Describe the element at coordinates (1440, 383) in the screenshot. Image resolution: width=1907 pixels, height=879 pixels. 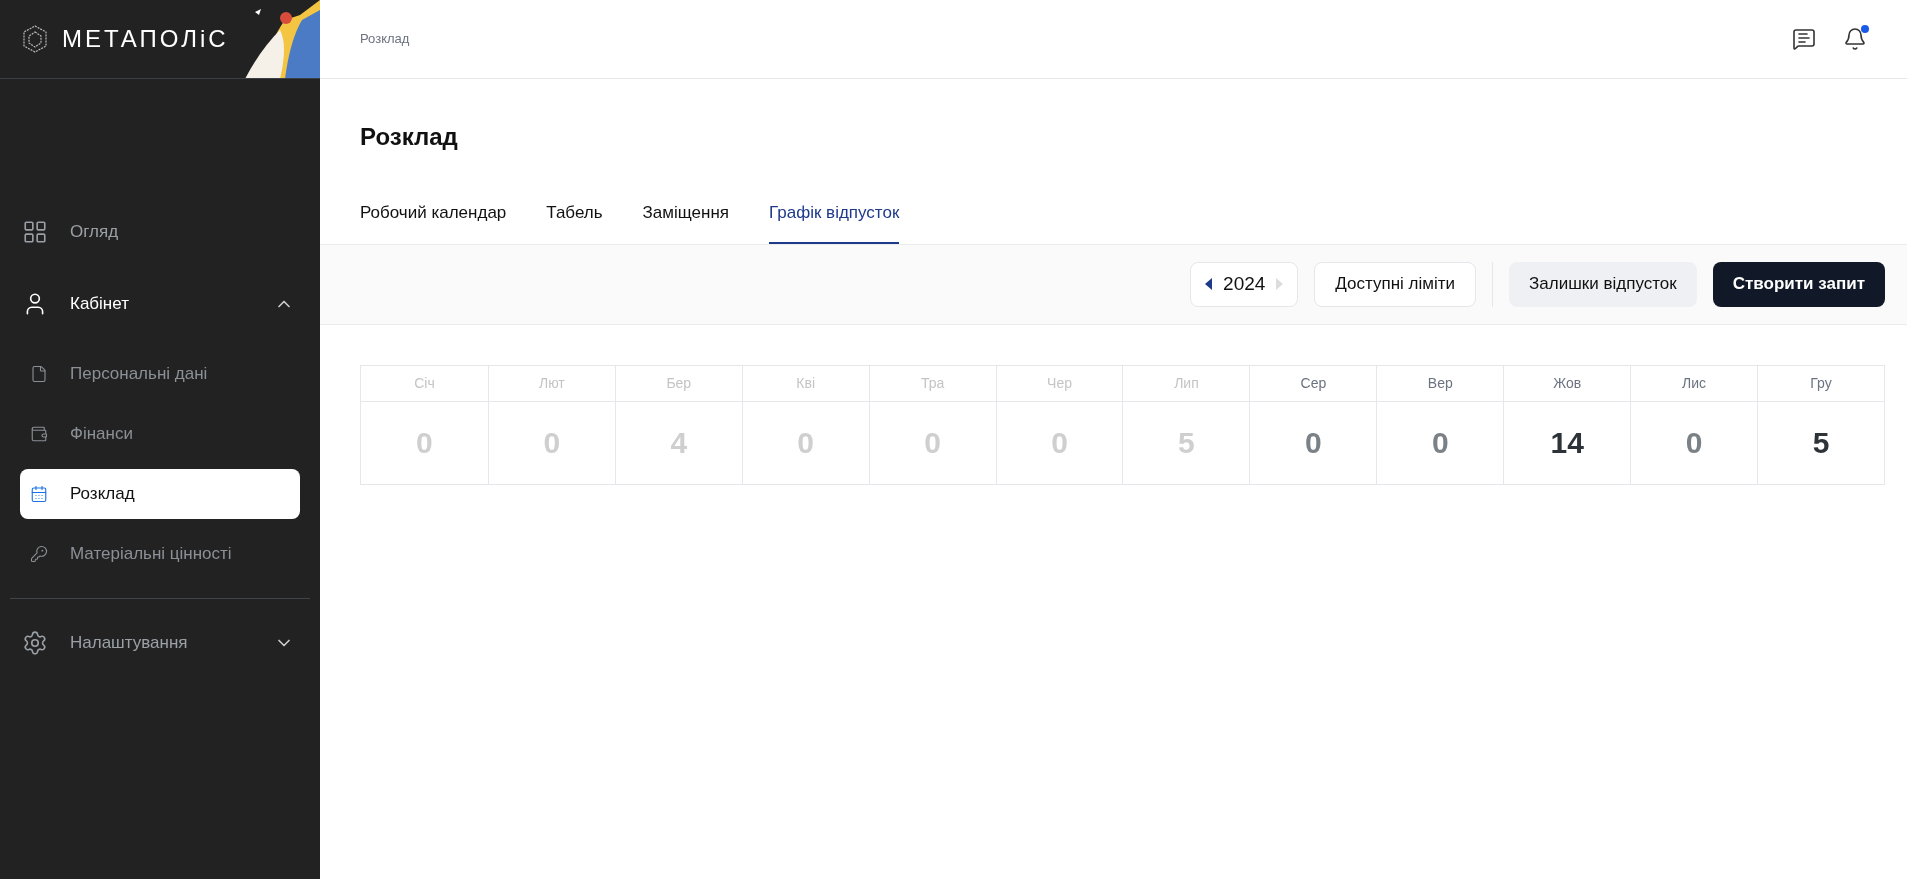
I see `month-header: Вер` at that location.